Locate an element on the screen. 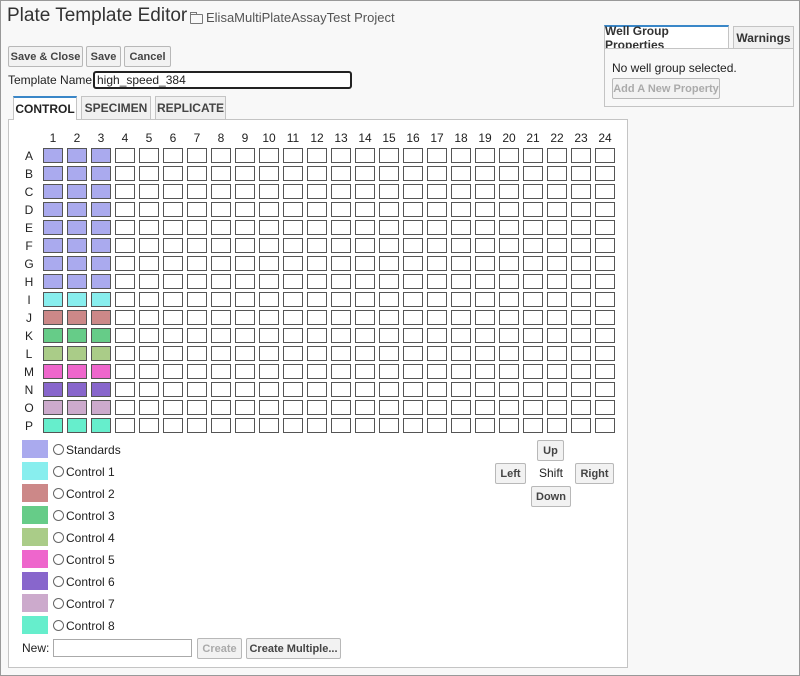  shift-right-button: Right is located at coordinates (594, 473).